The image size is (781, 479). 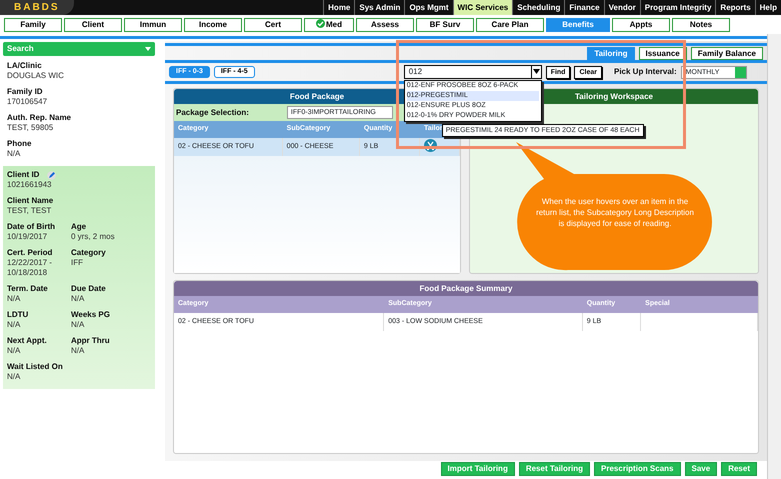 I want to click on pencil-icon, so click(x=51, y=175).